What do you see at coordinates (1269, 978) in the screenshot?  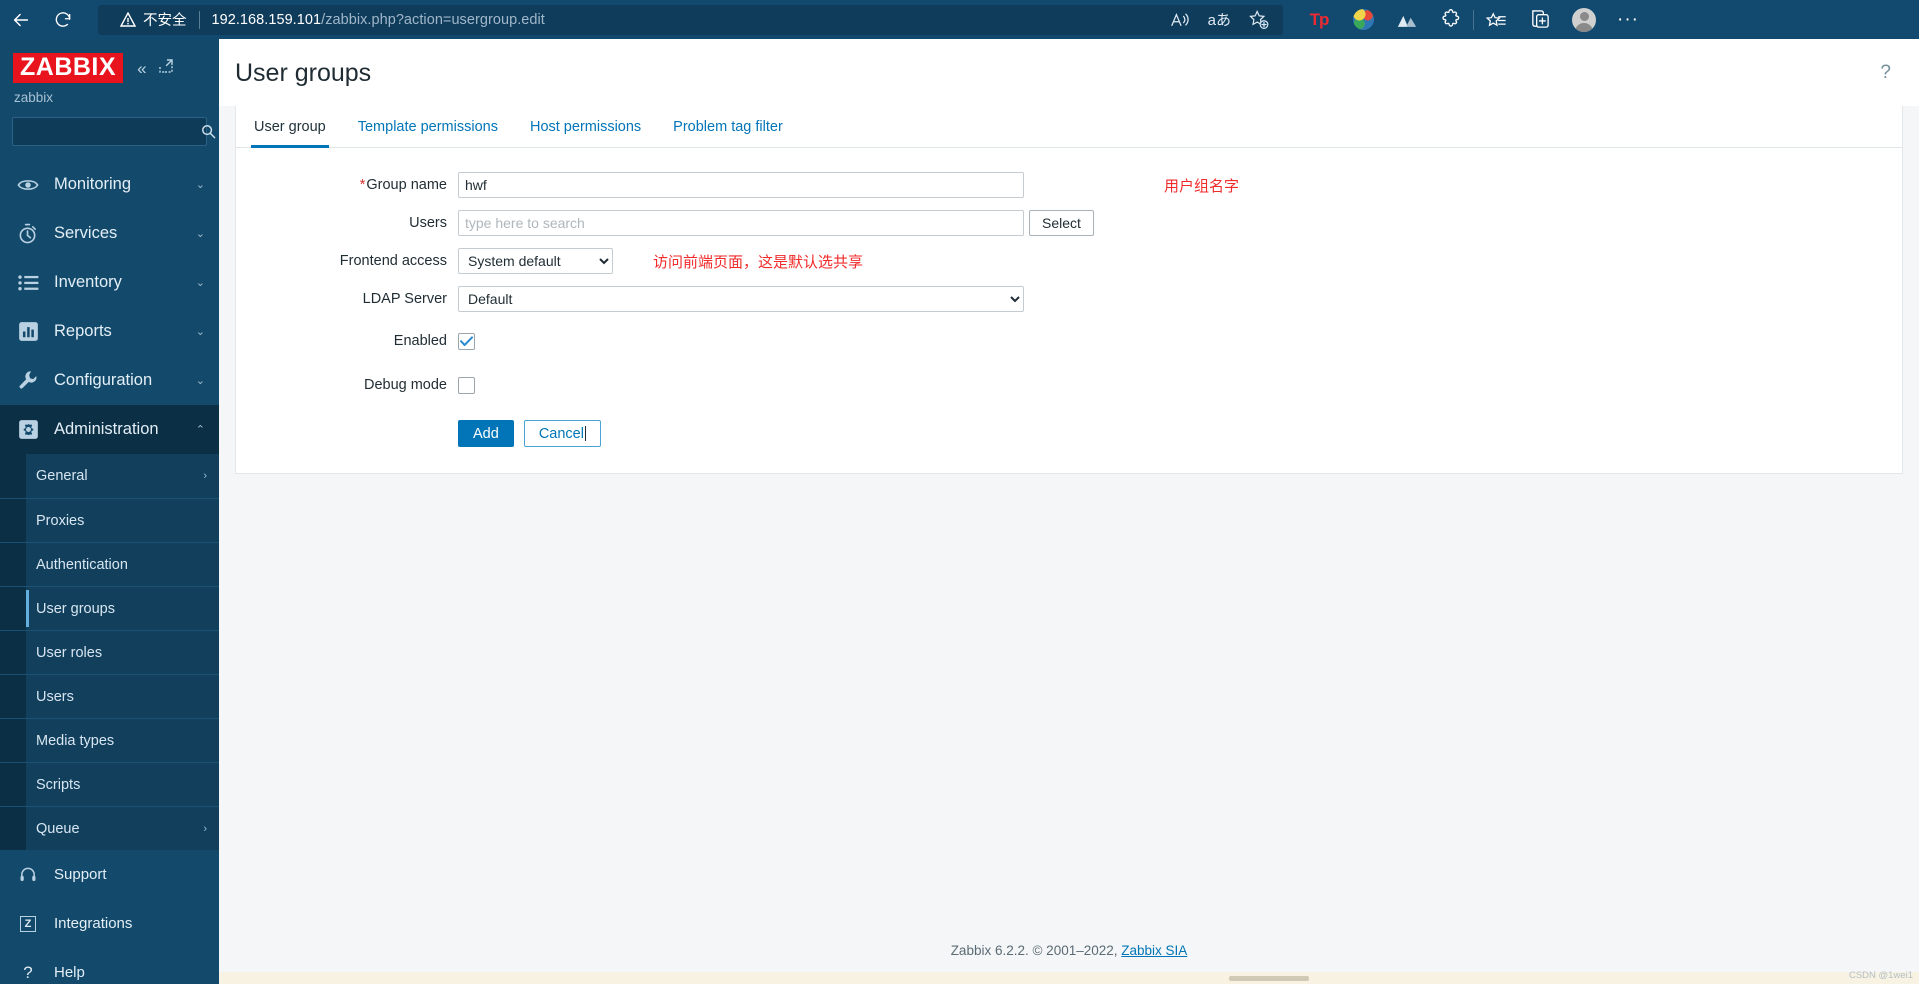 I see `scrollbar-thumb` at bounding box center [1269, 978].